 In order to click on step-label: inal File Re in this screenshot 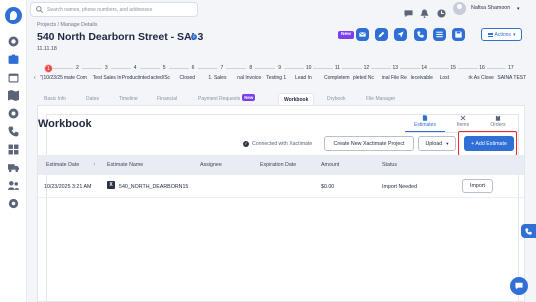, I will do `click(394, 78)`.